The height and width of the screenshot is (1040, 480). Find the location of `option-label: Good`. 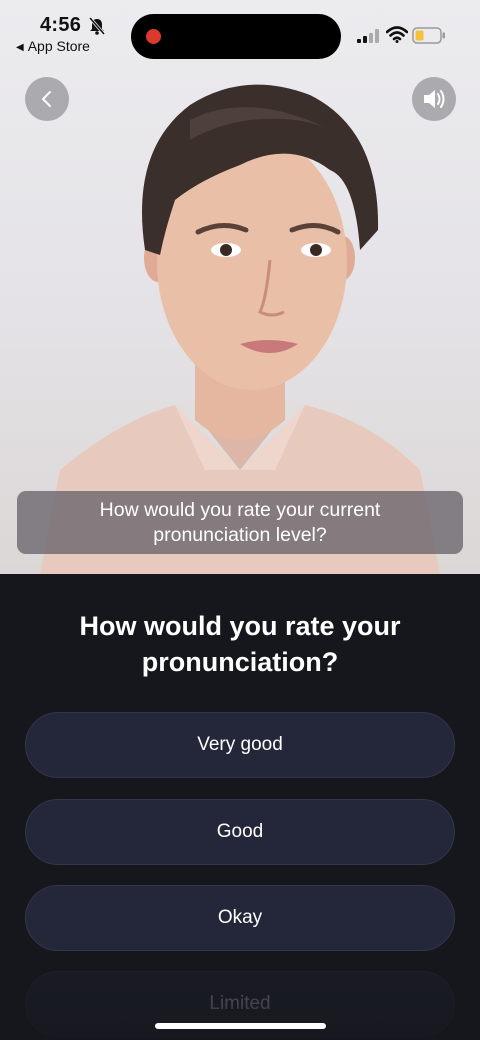

option-label: Good is located at coordinates (240, 831).